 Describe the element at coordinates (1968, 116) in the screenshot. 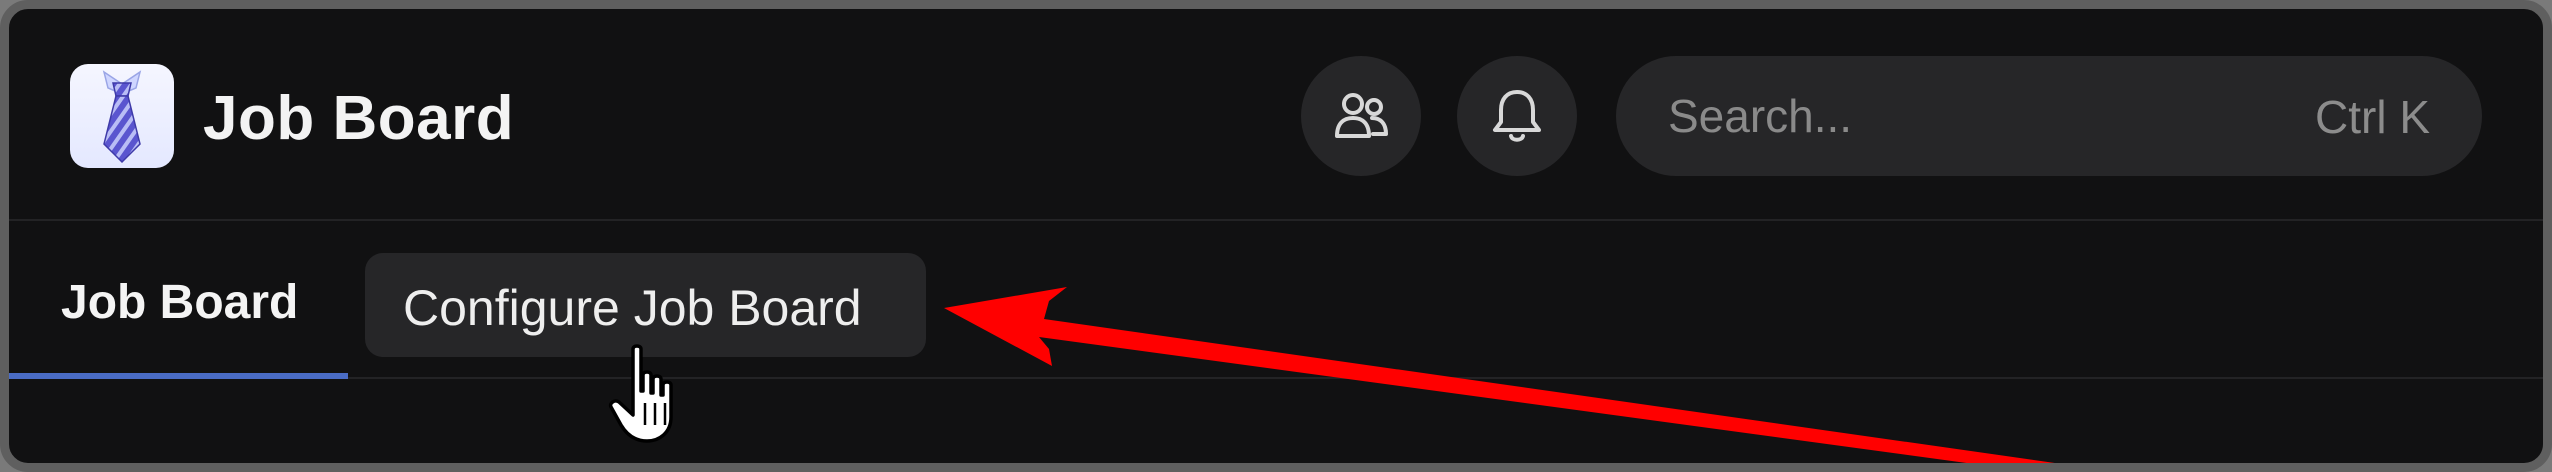

I see `search-input` at that location.